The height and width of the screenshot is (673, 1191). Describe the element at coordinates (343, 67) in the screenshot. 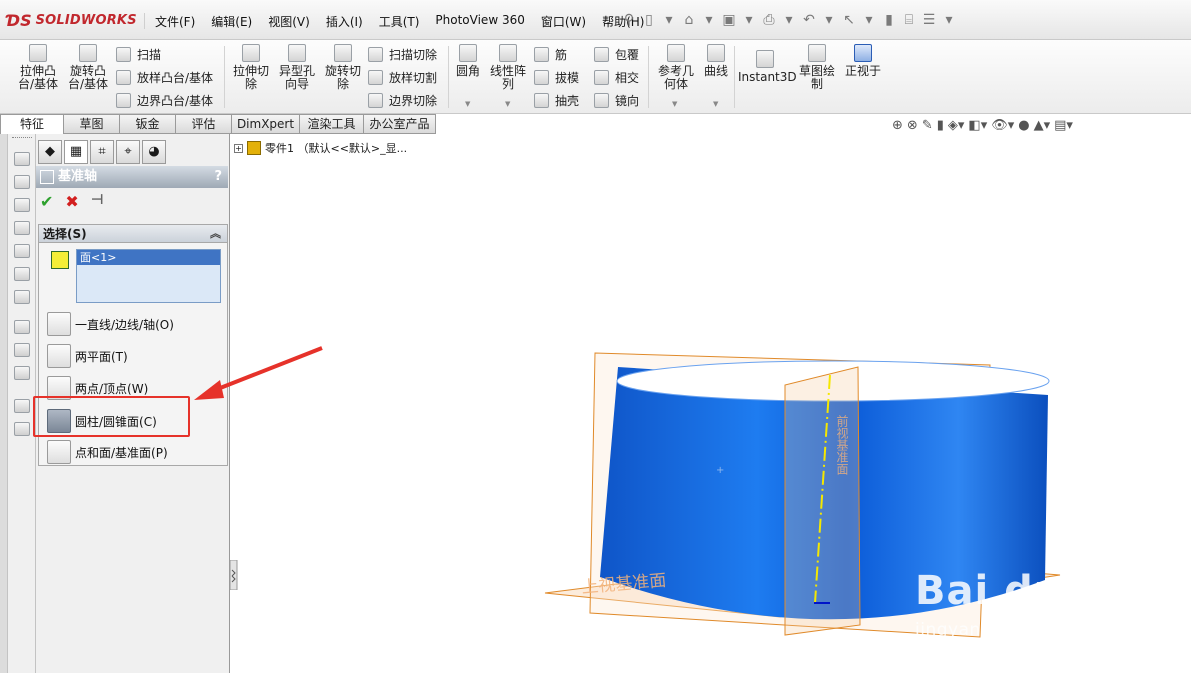

I see `revolve-cut-button: 旋转切 除` at that location.